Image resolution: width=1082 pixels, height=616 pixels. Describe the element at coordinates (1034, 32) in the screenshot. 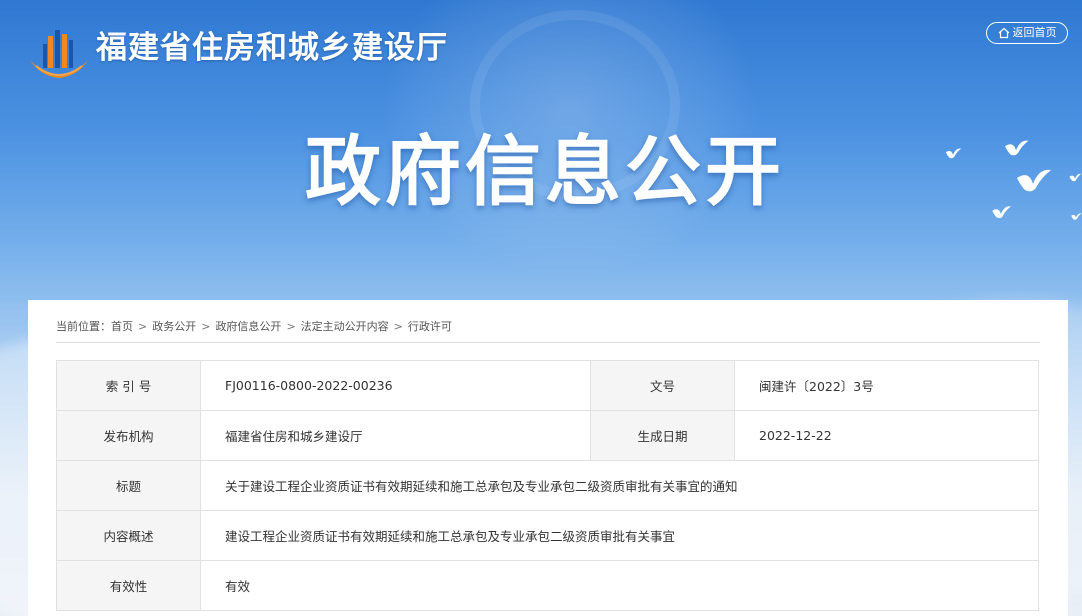

I see `home-button-label: 返回首页` at that location.